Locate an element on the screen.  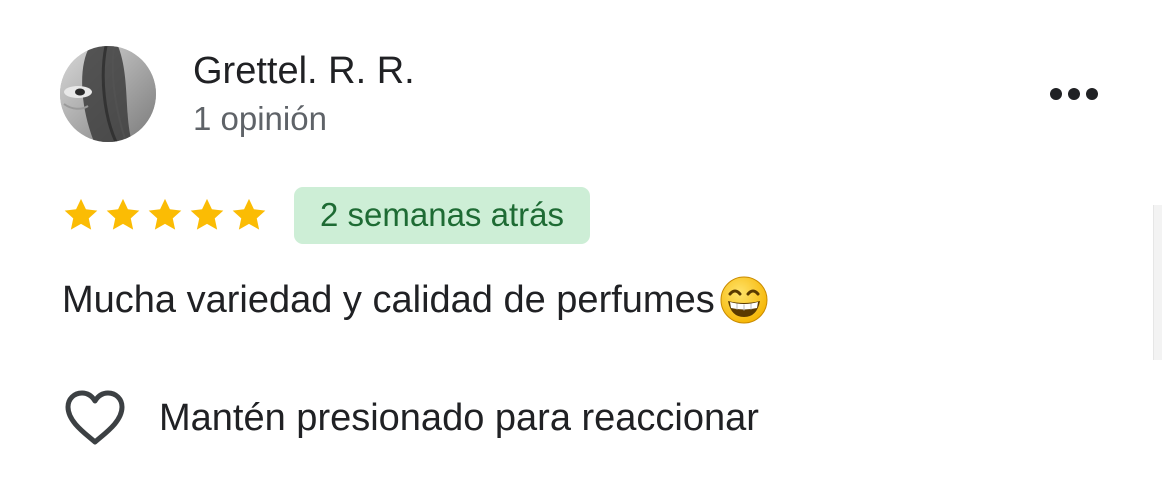
heart-outline-icon is located at coordinates (95, 418).